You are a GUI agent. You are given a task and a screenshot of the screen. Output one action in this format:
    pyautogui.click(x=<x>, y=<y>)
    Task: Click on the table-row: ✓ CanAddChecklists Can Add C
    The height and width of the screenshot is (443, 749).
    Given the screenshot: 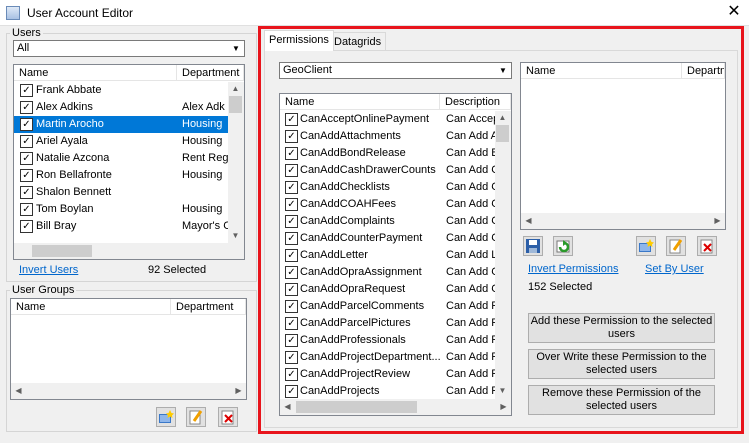 What is the action you would take?
    pyautogui.click(x=387, y=187)
    